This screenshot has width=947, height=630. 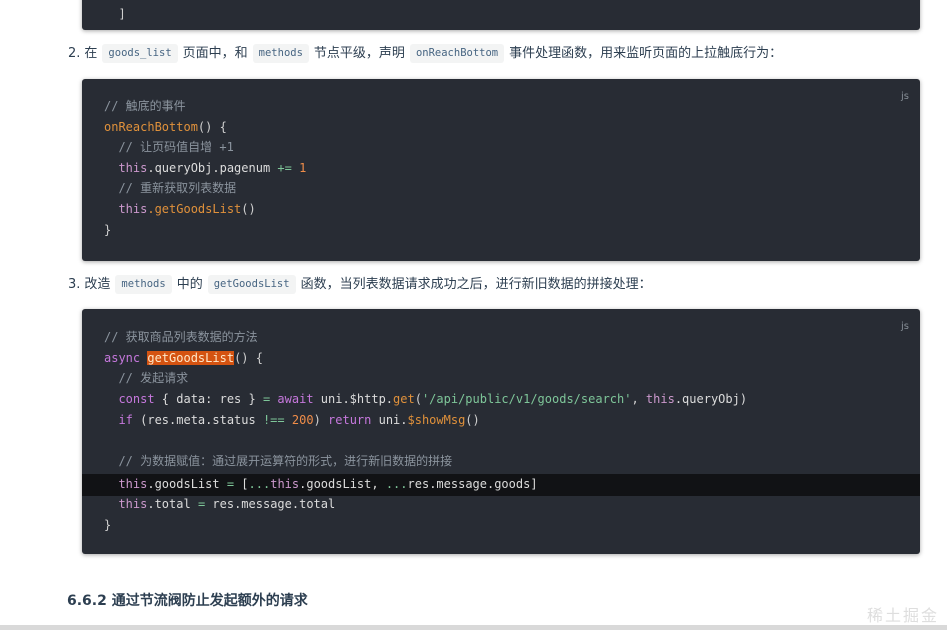 What do you see at coordinates (711, 399) in the screenshot?
I see `code-text: .queryObj)` at bounding box center [711, 399].